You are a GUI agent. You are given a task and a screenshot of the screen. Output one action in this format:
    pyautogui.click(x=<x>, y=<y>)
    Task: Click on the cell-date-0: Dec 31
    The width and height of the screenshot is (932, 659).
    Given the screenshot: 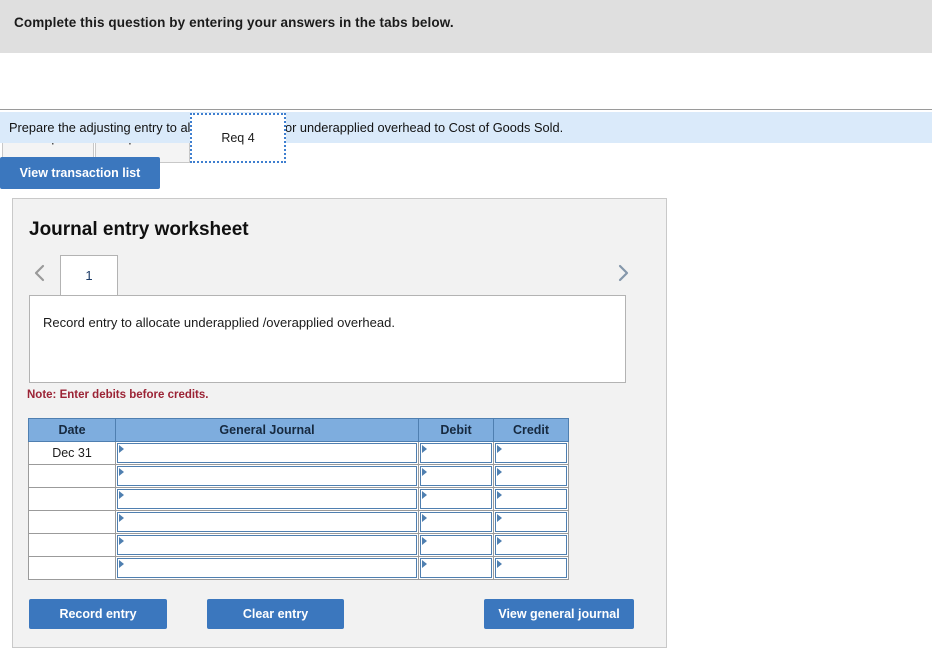 What is the action you would take?
    pyautogui.click(x=72, y=453)
    